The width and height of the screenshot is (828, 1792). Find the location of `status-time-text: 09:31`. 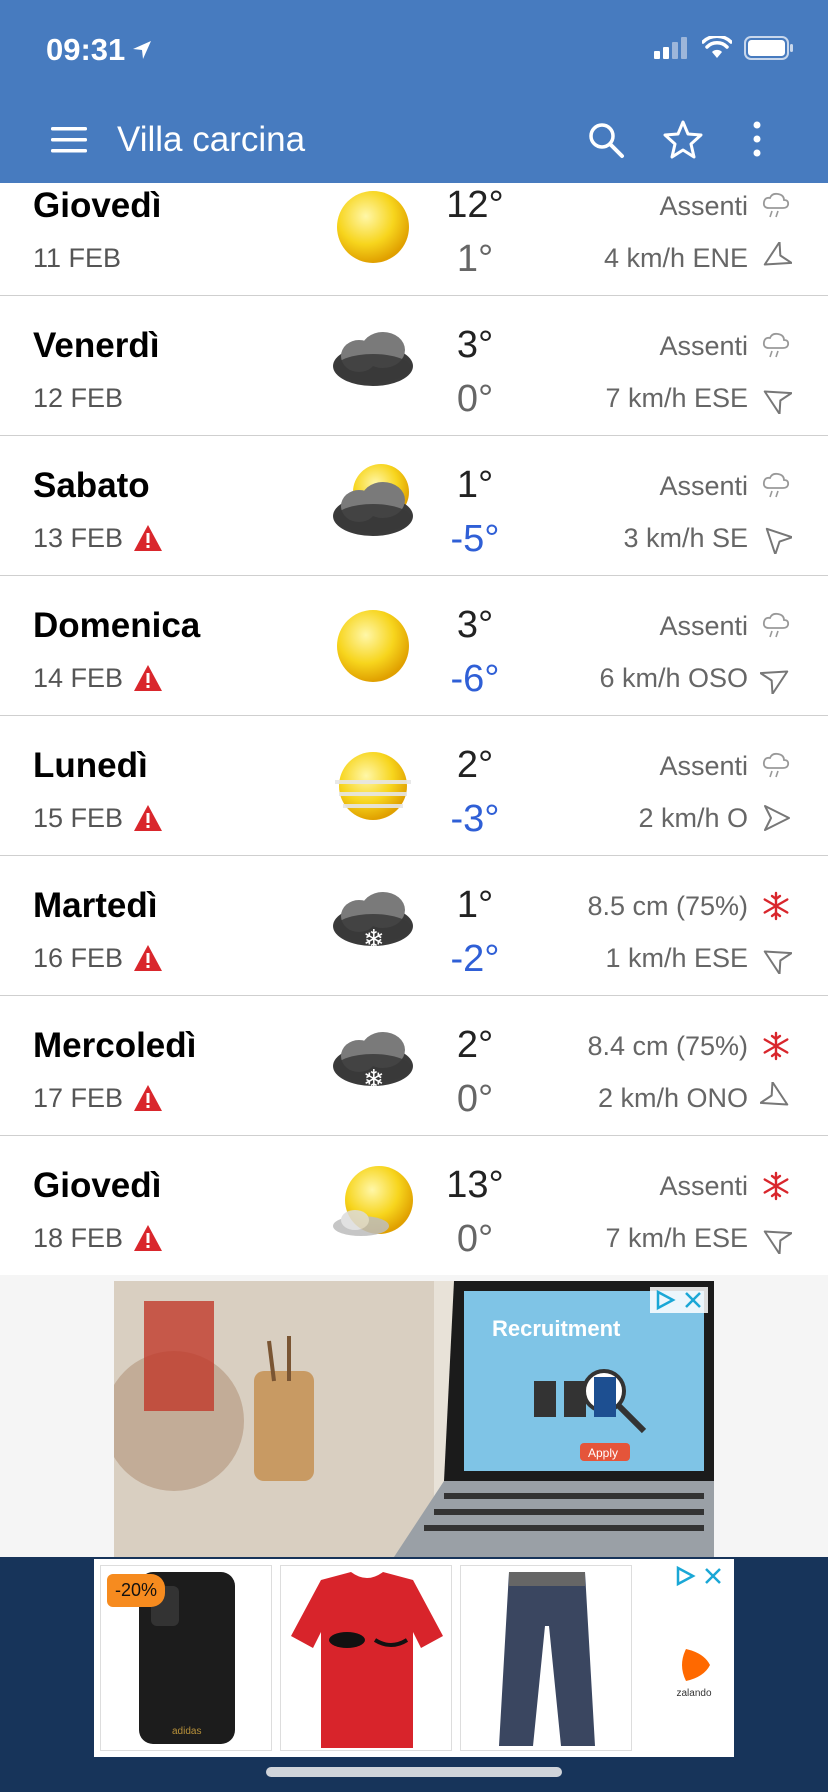

status-time-text: 09:31 is located at coordinates (86, 49).